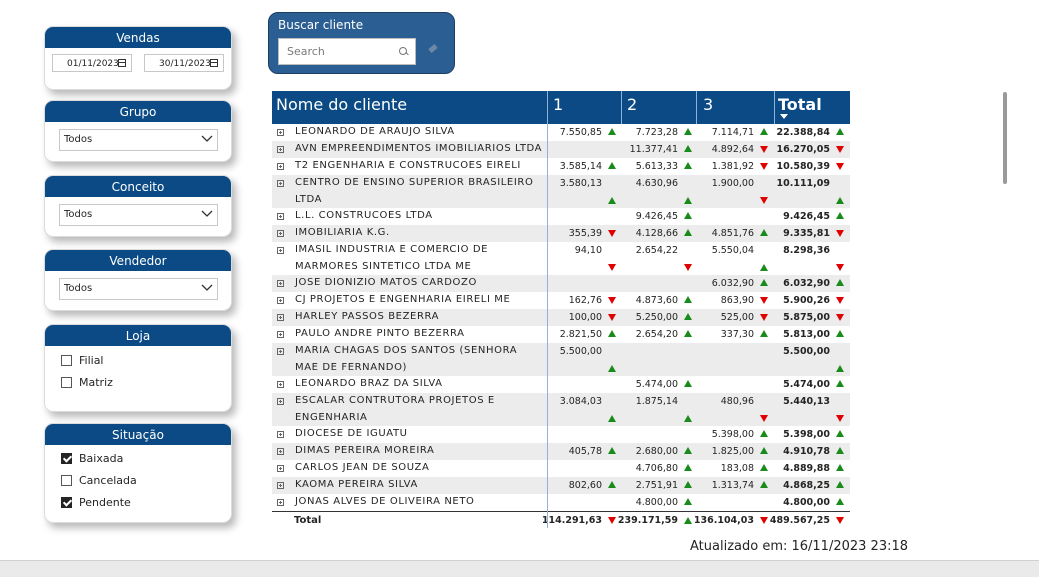  I want to click on page-scrollbar, so click(1005, 138).